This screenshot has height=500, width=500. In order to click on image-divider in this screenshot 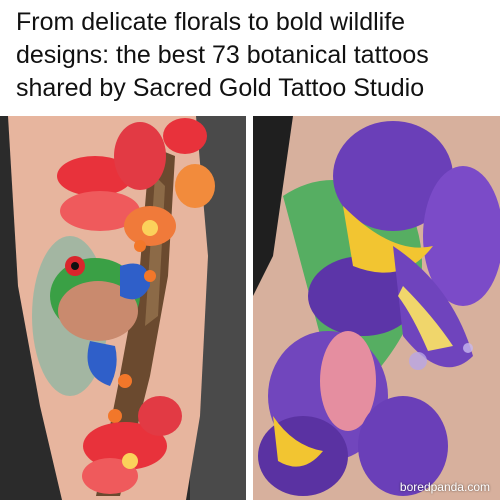, I will do `click(249, 308)`.